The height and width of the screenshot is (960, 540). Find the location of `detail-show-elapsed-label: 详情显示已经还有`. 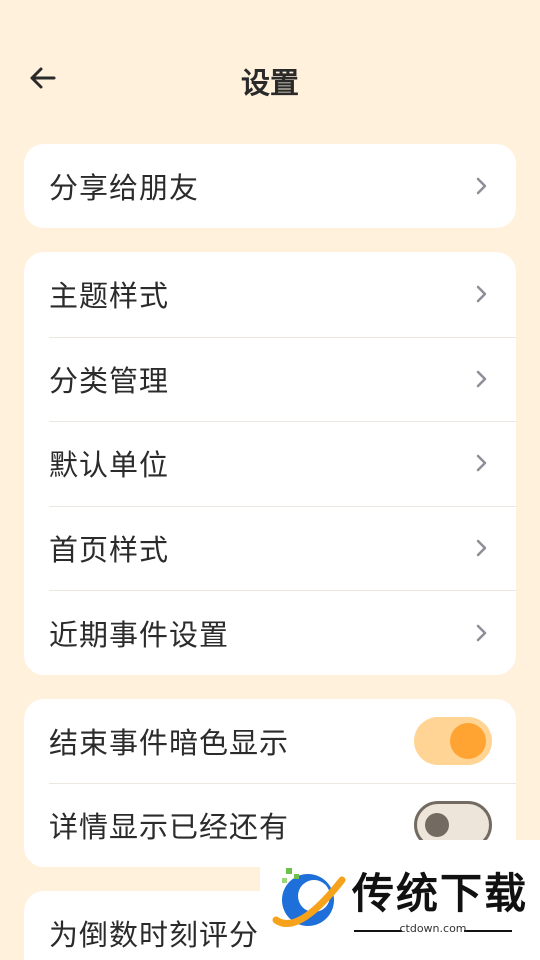

detail-show-elapsed-label: 详情显示已经还有 is located at coordinates (169, 827).